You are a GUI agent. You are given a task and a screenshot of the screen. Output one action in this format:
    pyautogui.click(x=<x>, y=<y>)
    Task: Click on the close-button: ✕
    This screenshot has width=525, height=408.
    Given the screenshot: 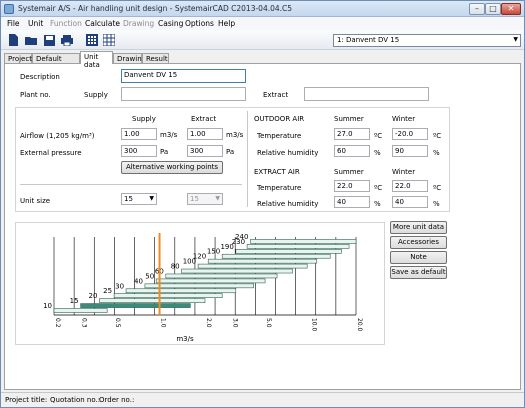 What is the action you would take?
    pyautogui.click(x=511, y=9)
    